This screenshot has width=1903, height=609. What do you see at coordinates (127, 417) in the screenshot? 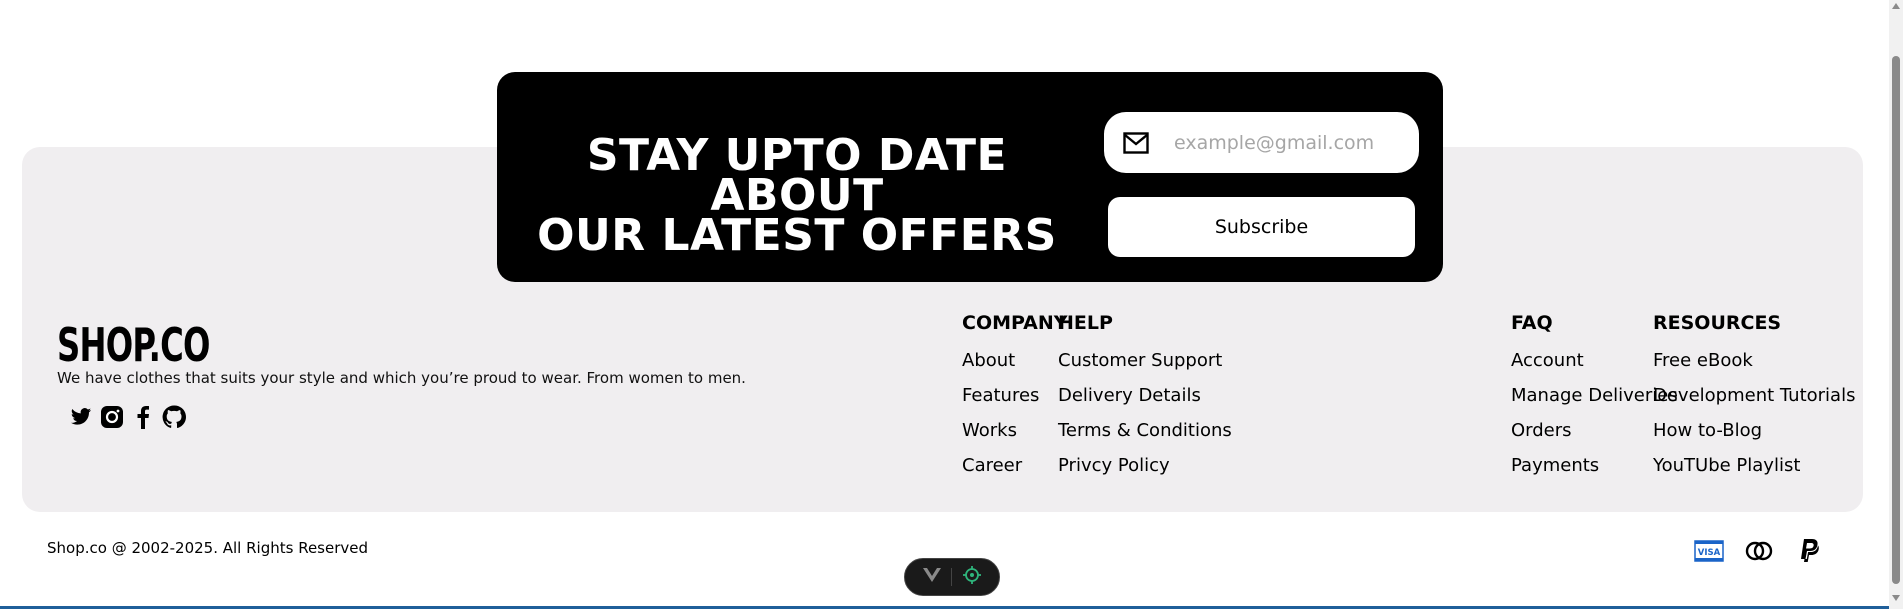
I see `social-links` at bounding box center [127, 417].